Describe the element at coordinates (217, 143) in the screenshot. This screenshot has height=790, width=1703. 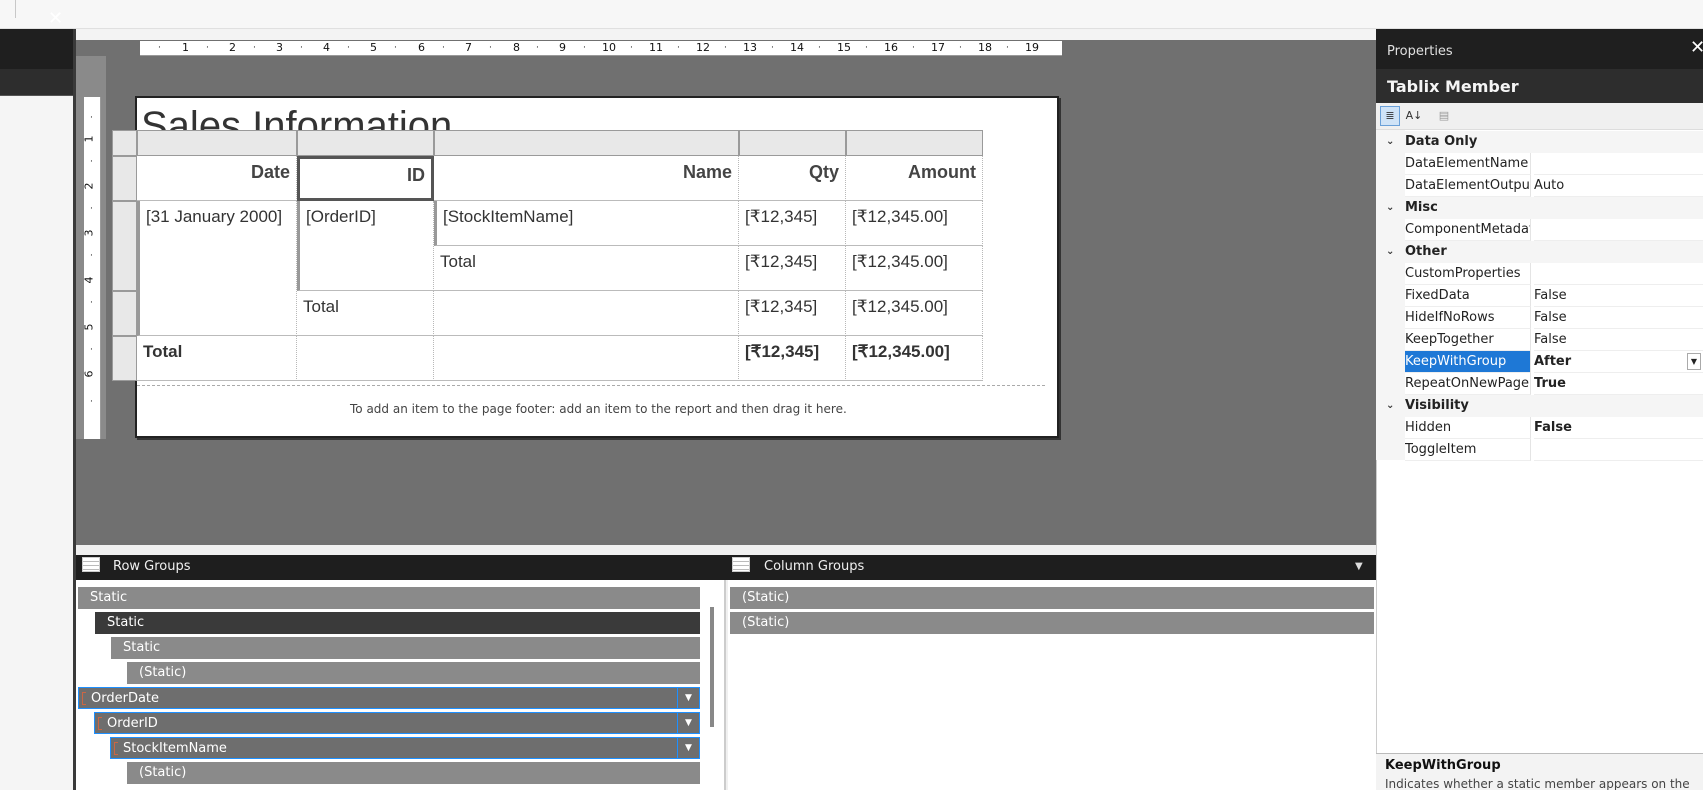
I see `column-handle-date` at that location.